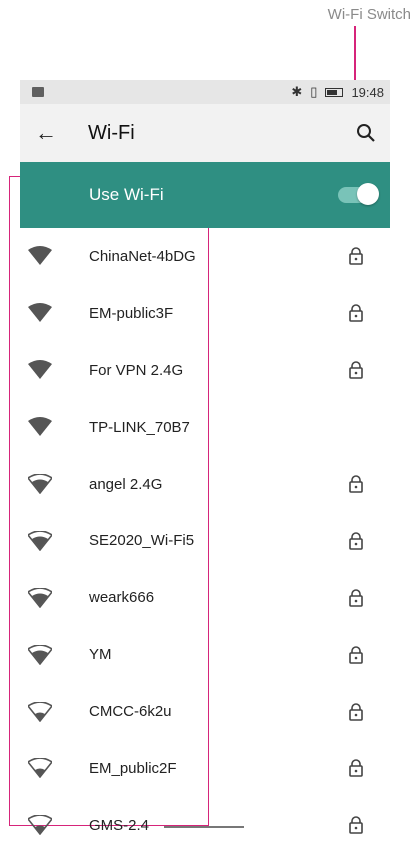 The width and height of the screenshot is (419, 854). Describe the element at coordinates (111, 132) in the screenshot. I see `page-title: Wi-Fi` at that location.